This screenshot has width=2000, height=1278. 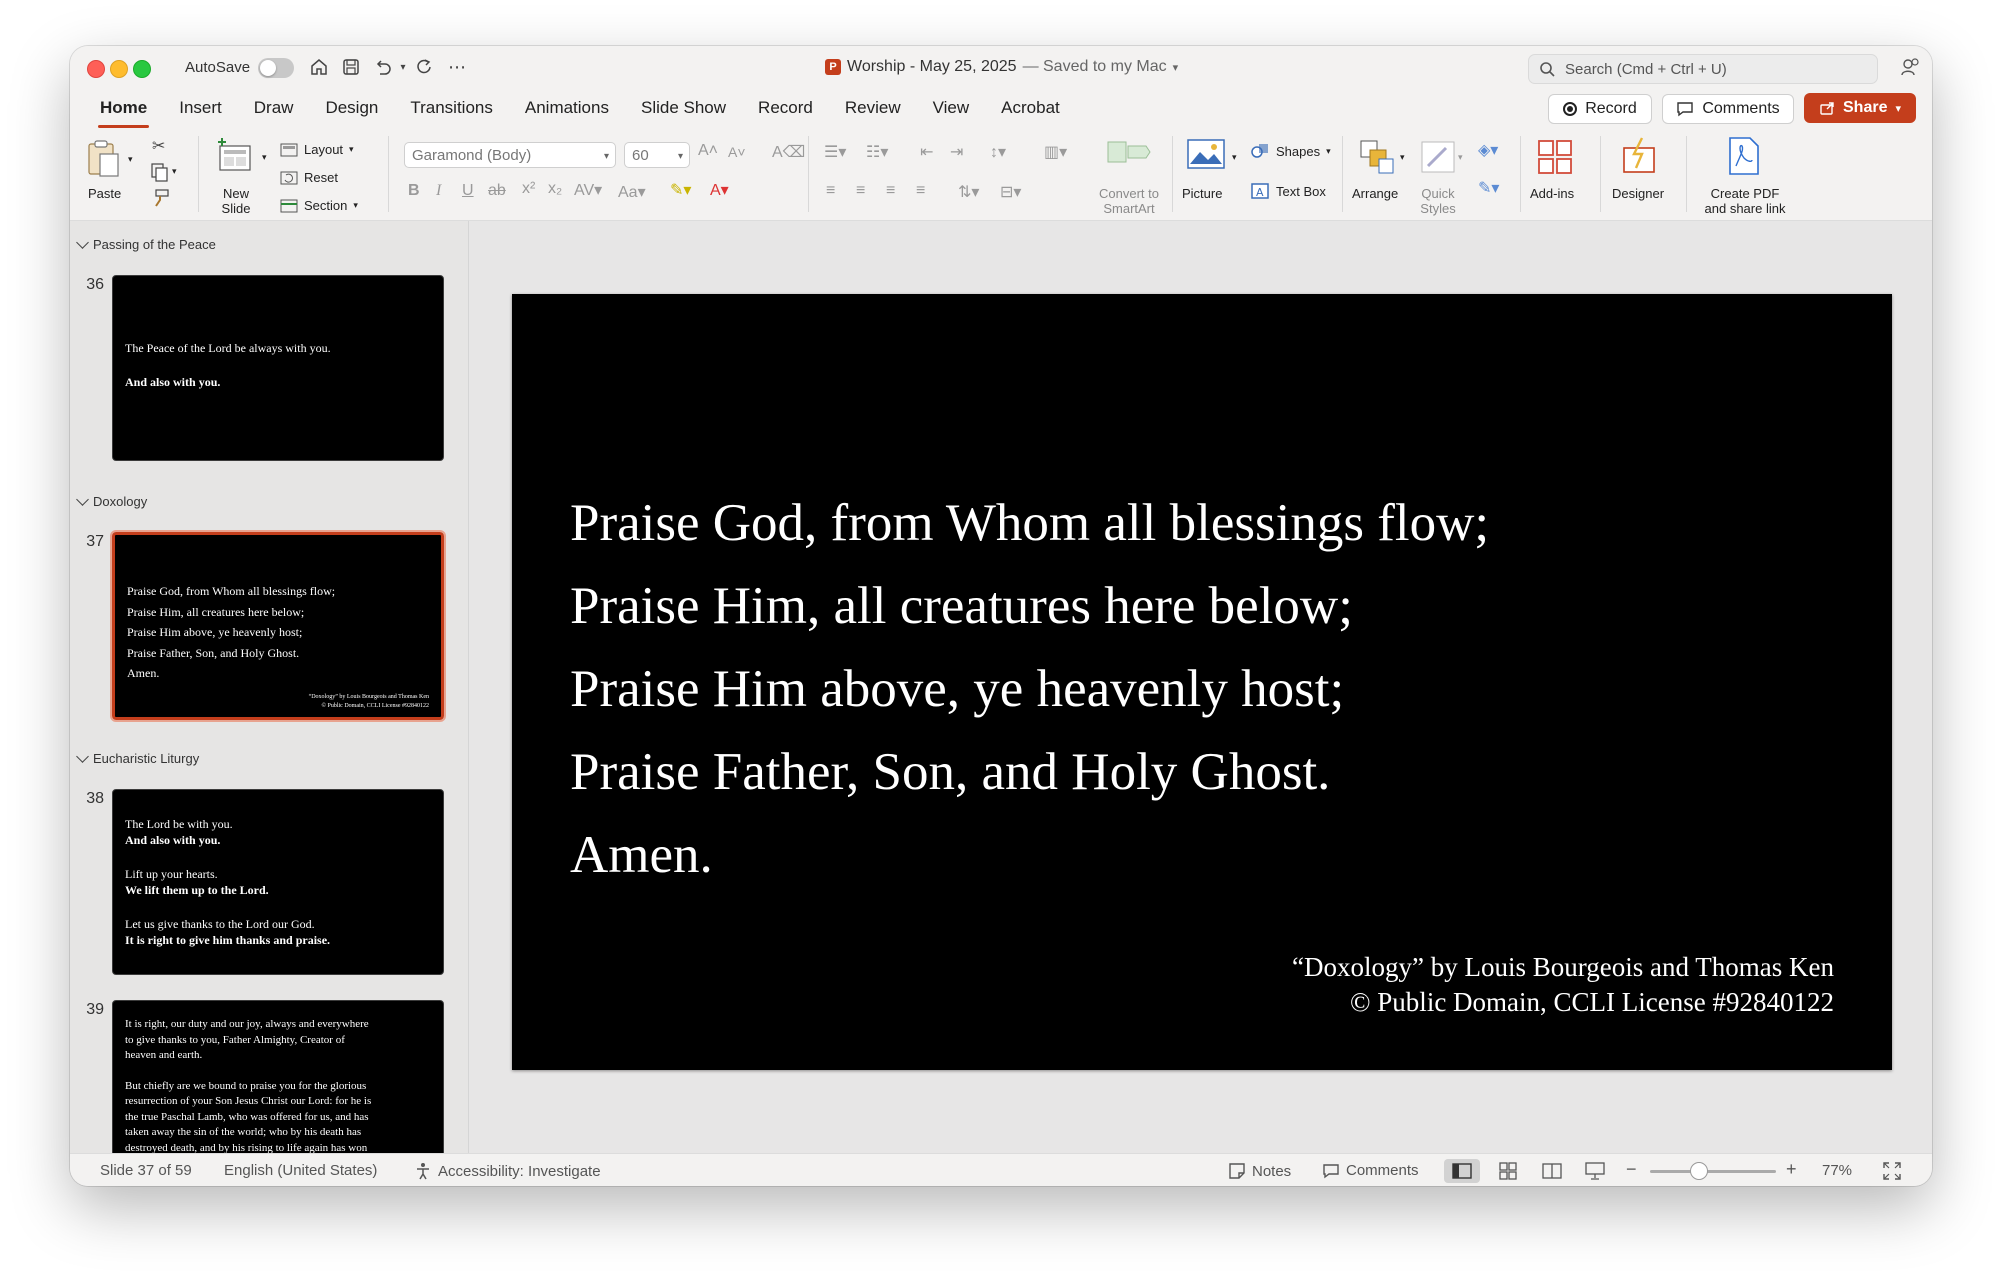 What do you see at coordinates (438, 191) in the screenshot?
I see `italic-icon: I` at bounding box center [438, 191].